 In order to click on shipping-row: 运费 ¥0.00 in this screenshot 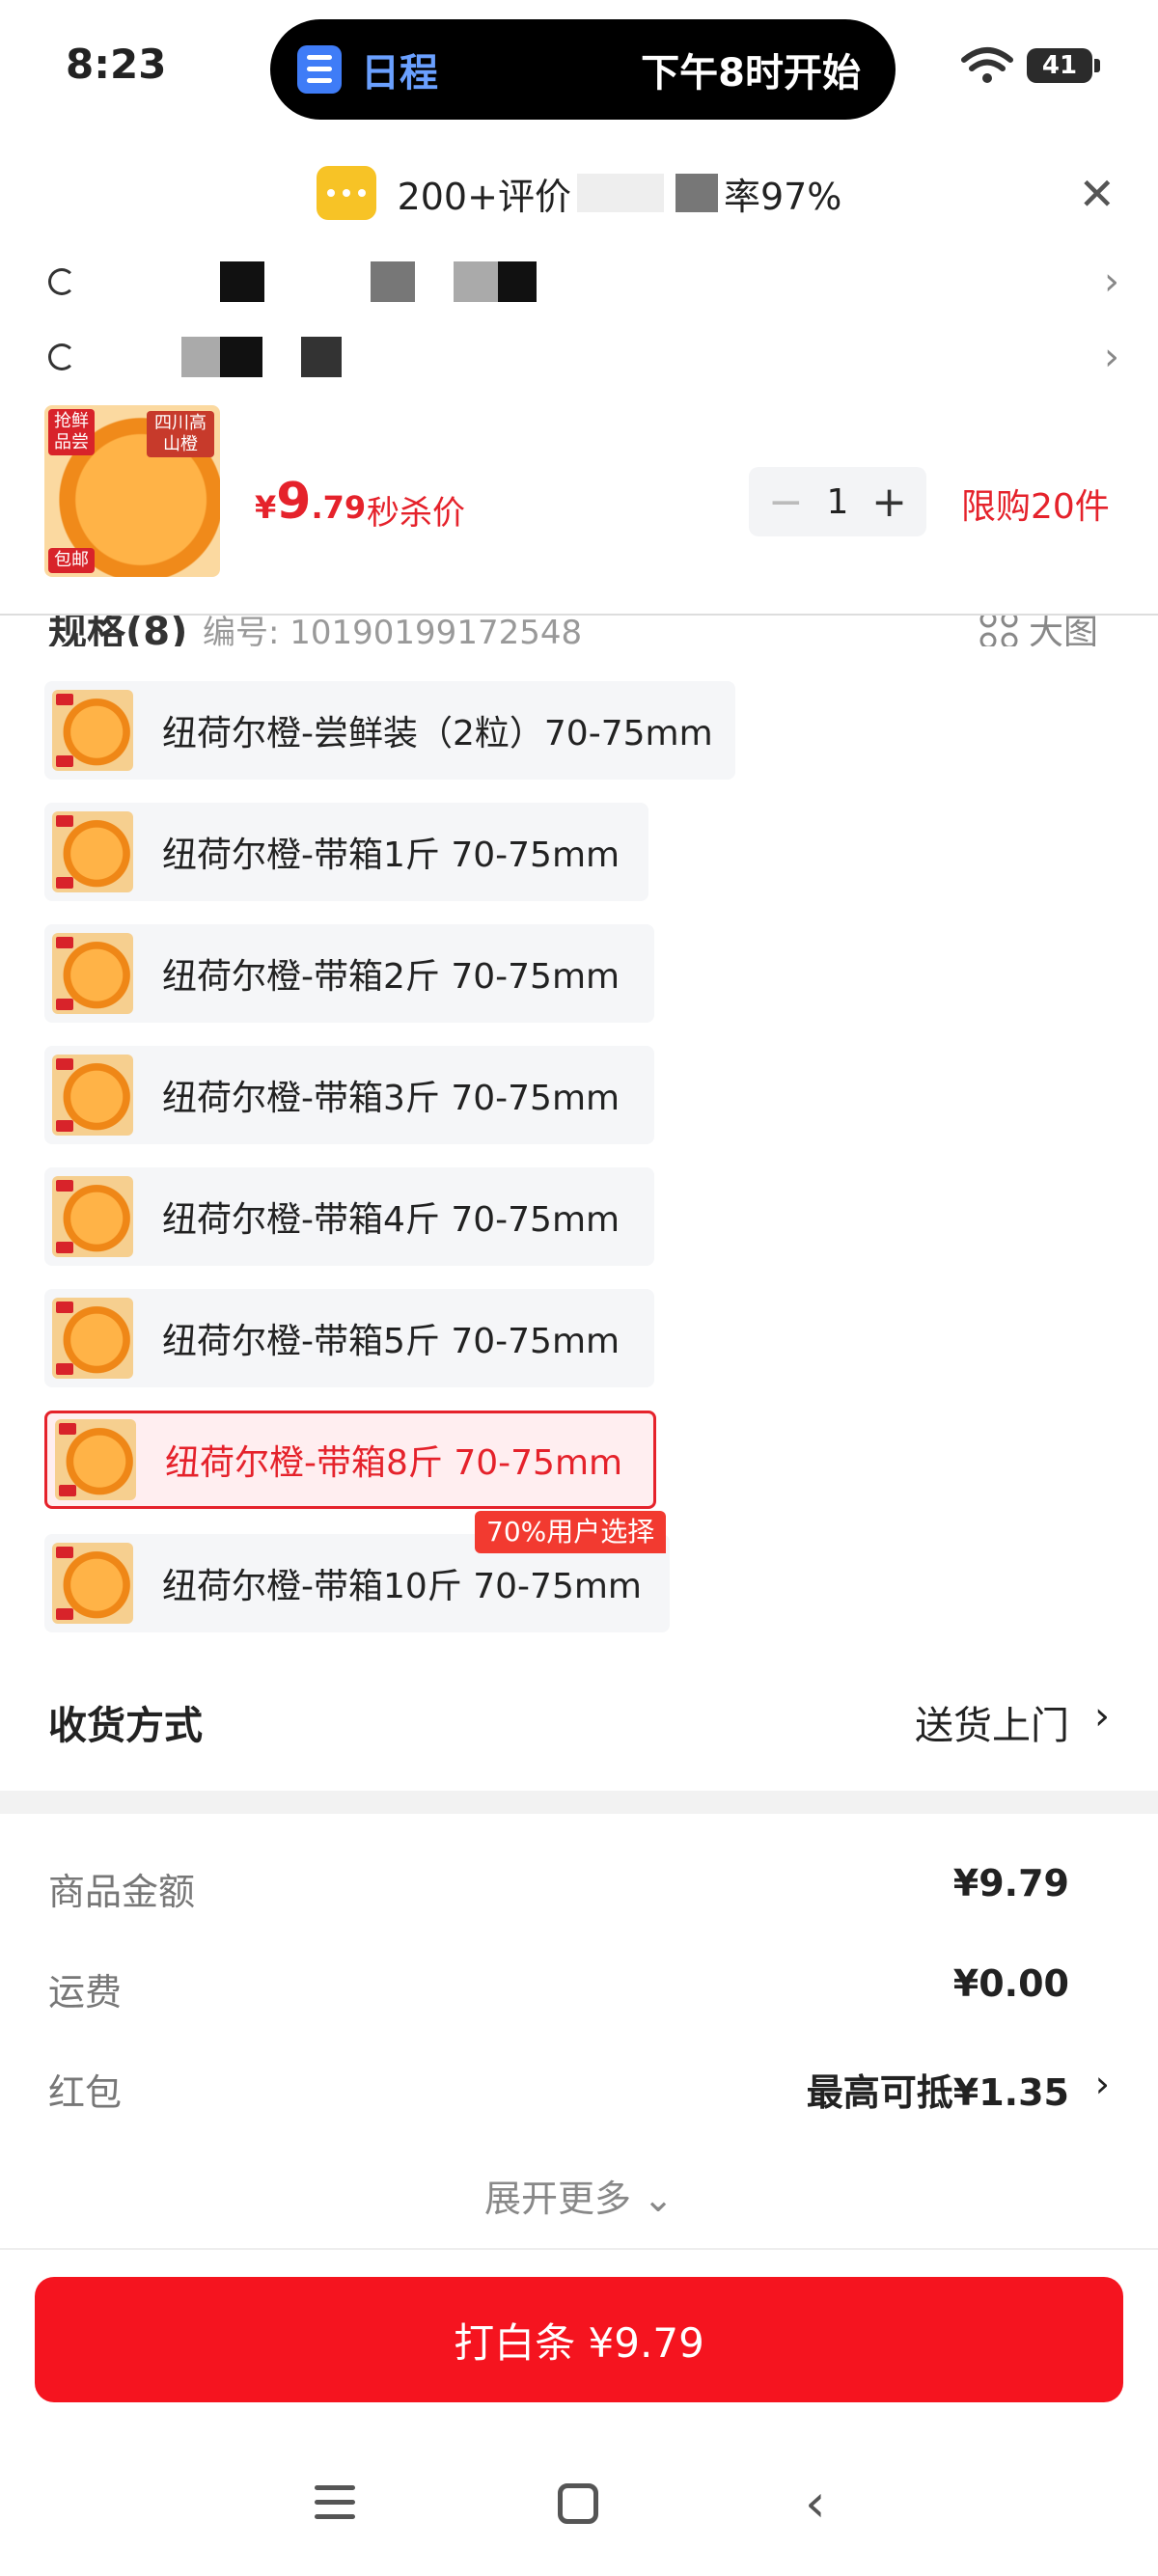, I will do `click(579, 1991)`.